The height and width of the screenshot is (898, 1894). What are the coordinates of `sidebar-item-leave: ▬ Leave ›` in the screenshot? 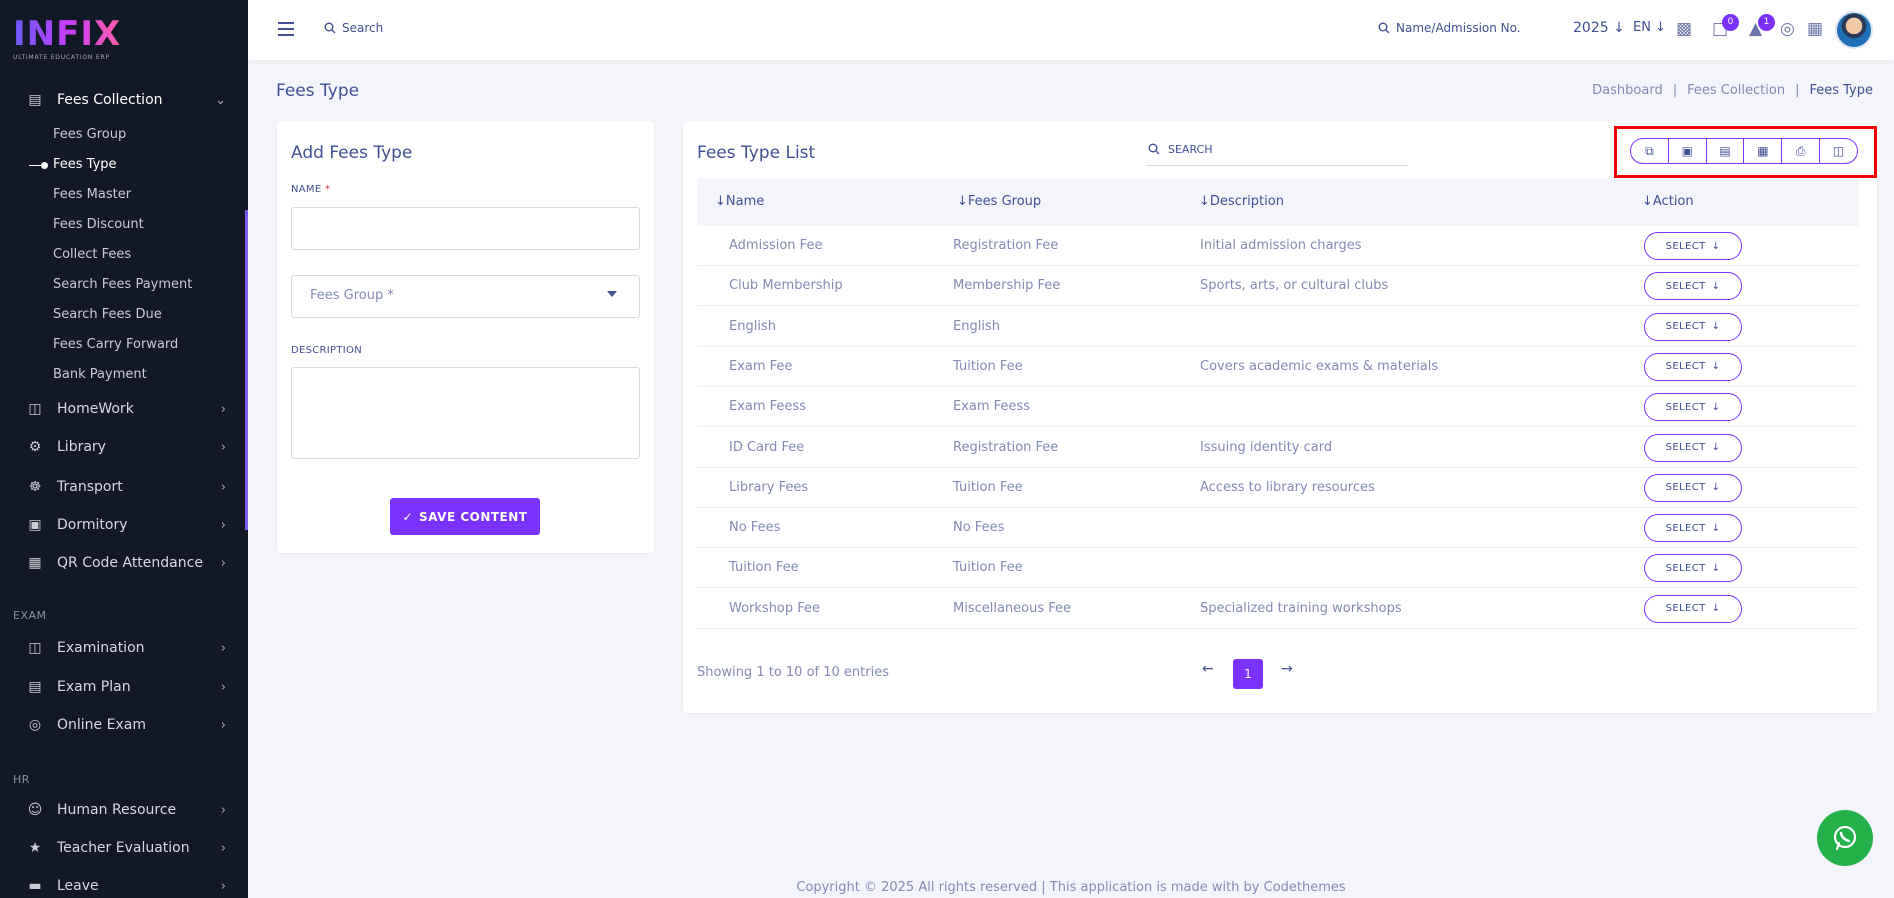 It's located at (124, 884).